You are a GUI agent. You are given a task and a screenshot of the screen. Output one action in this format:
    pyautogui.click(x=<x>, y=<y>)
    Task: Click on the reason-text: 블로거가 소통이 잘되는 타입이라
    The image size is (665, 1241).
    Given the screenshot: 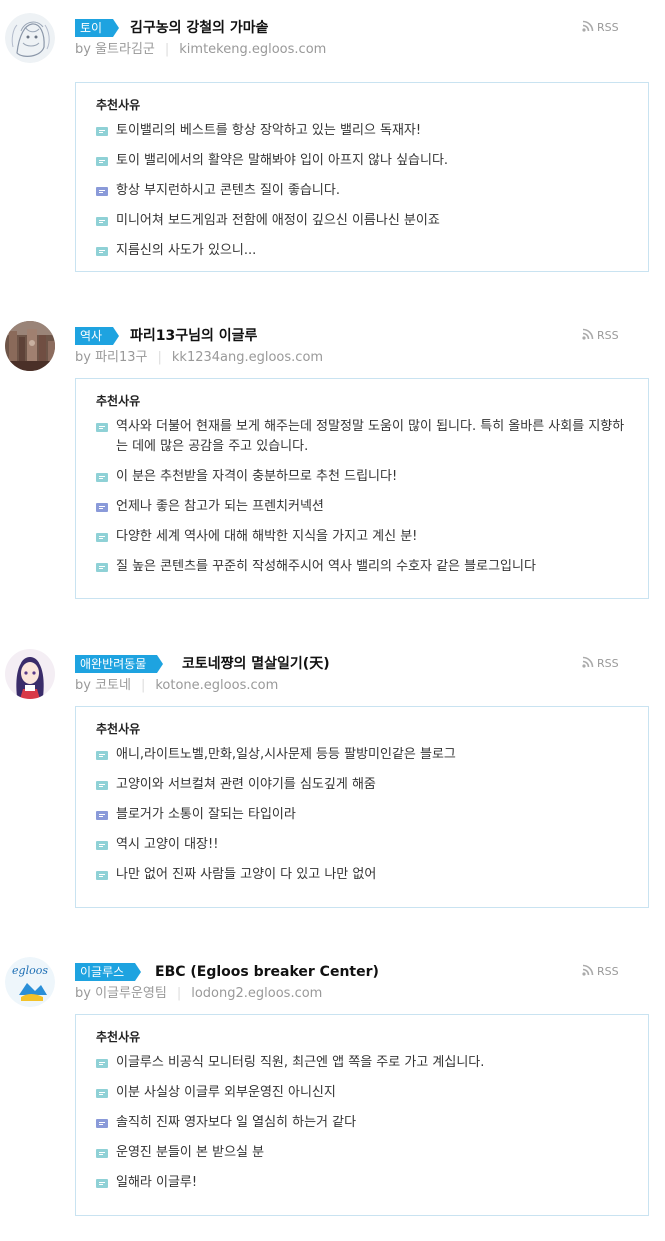 What is the action you would take?
    pyautogui.click(x=206, y=814)
    